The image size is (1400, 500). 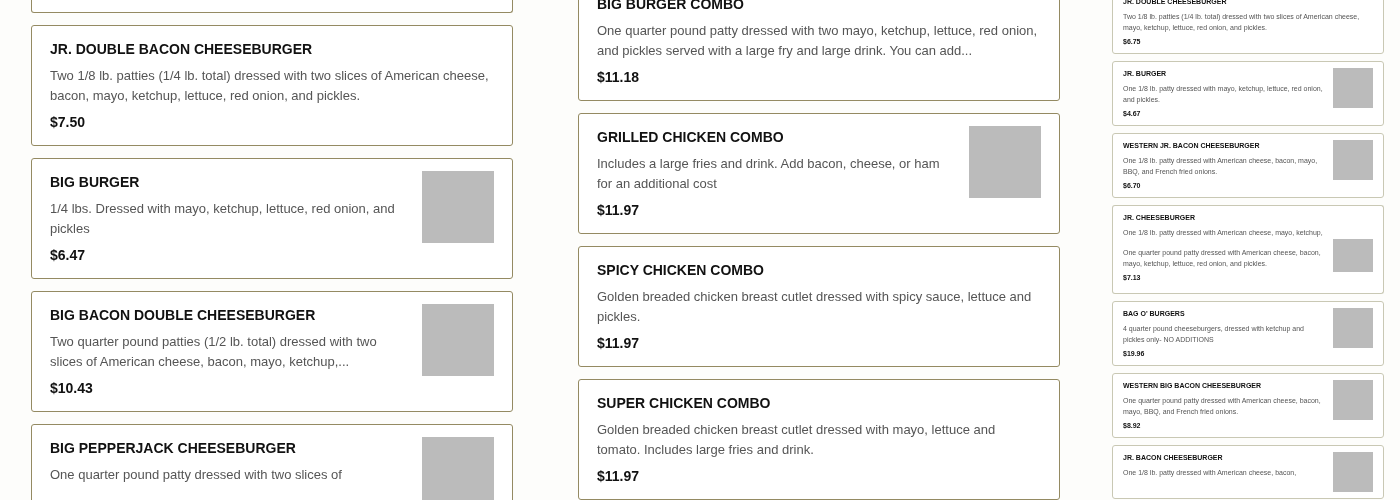 I want to click on item-title: BIG BURGER COMBO, so click(x=671, y=7).